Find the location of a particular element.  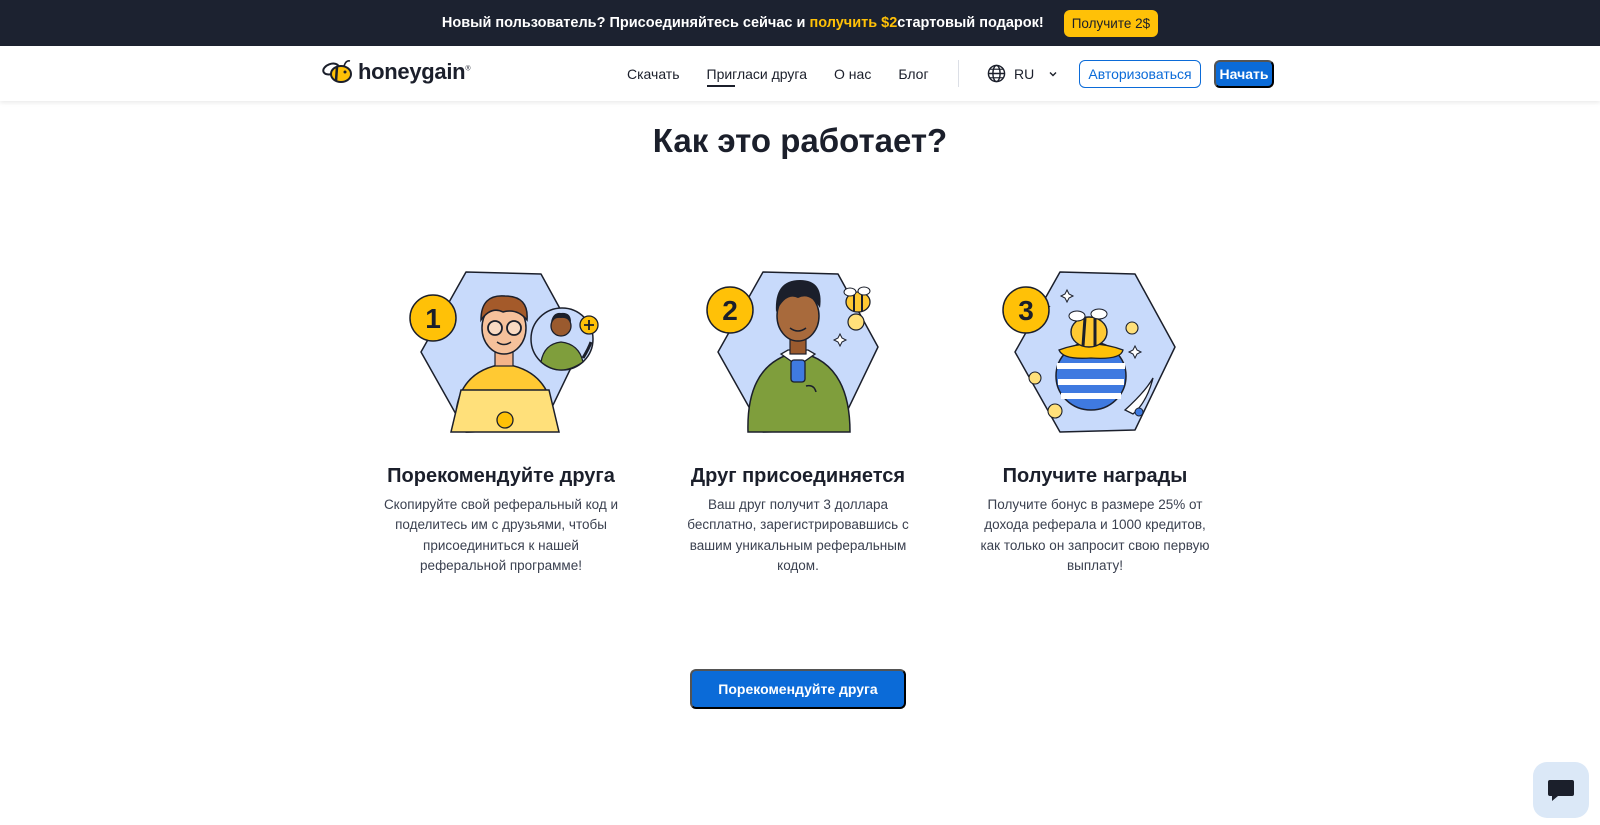

logo-text: honeygain® is located at coordinates (414, 71).